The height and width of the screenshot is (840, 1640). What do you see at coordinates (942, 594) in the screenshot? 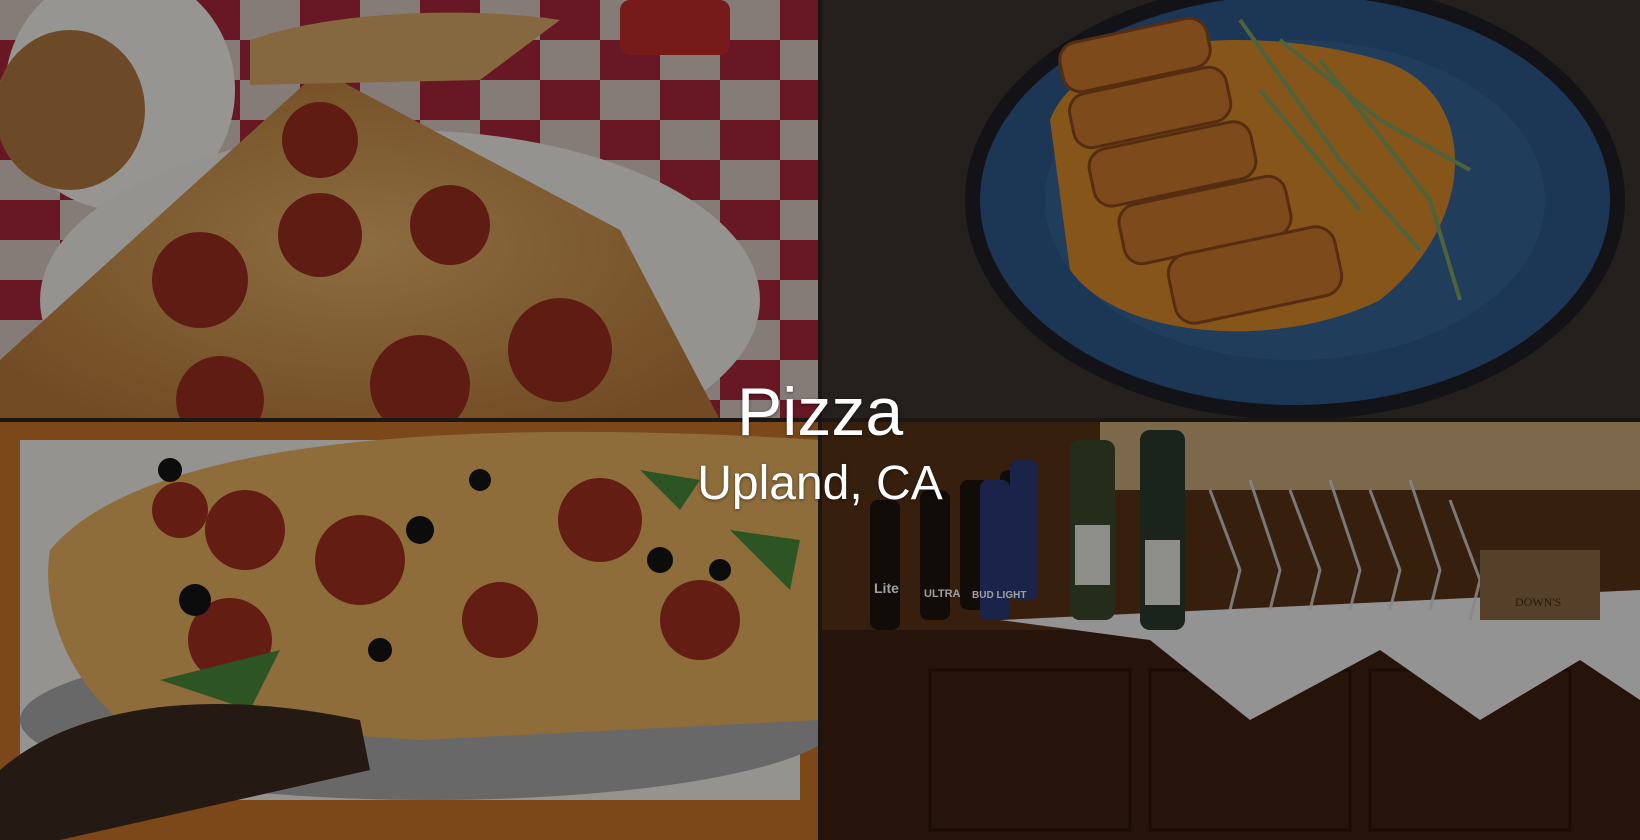
I see `bottle-label-ultra: ULTRA` at bounding box center [942, 594].